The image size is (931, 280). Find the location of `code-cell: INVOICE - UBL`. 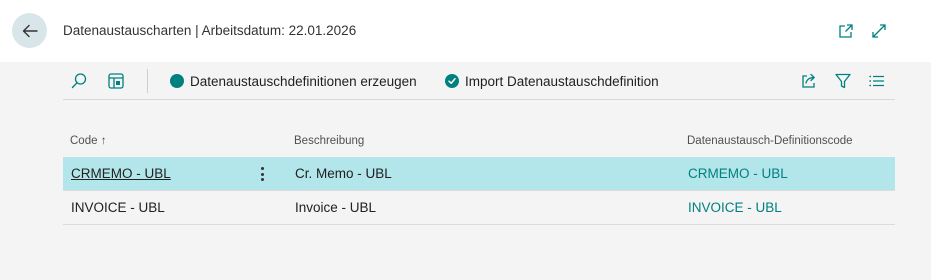

code-cell: INVOICE - UBL is located at coordinates (118, 207).